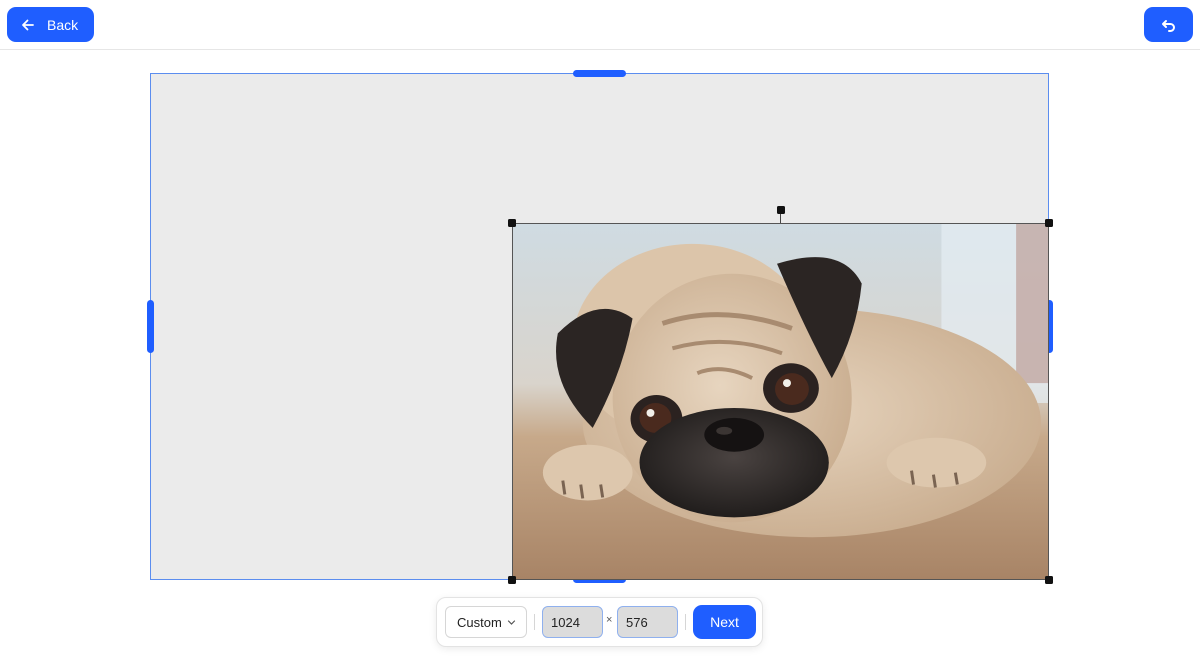 The image size is (1200, 661). Describe the element at coordinates (565, 622) in the screenshot. I see `width-value: 1024` at that location.